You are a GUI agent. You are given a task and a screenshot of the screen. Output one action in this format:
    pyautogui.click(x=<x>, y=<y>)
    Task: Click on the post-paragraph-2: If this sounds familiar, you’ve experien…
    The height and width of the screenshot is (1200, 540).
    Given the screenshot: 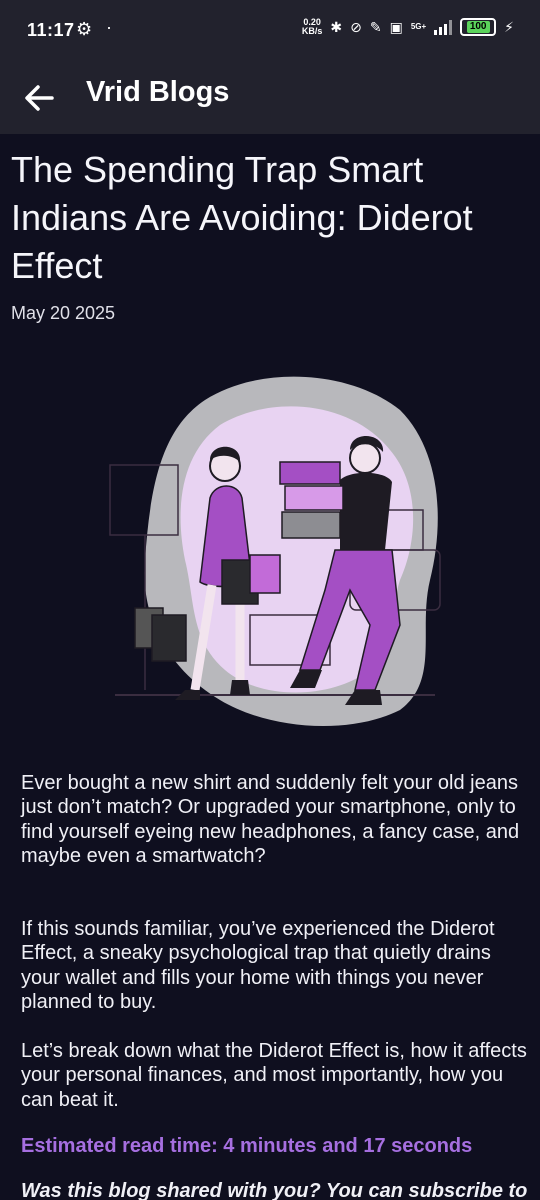 What is the action you would take?
    pyautogui.click(x=258, y=966)
    